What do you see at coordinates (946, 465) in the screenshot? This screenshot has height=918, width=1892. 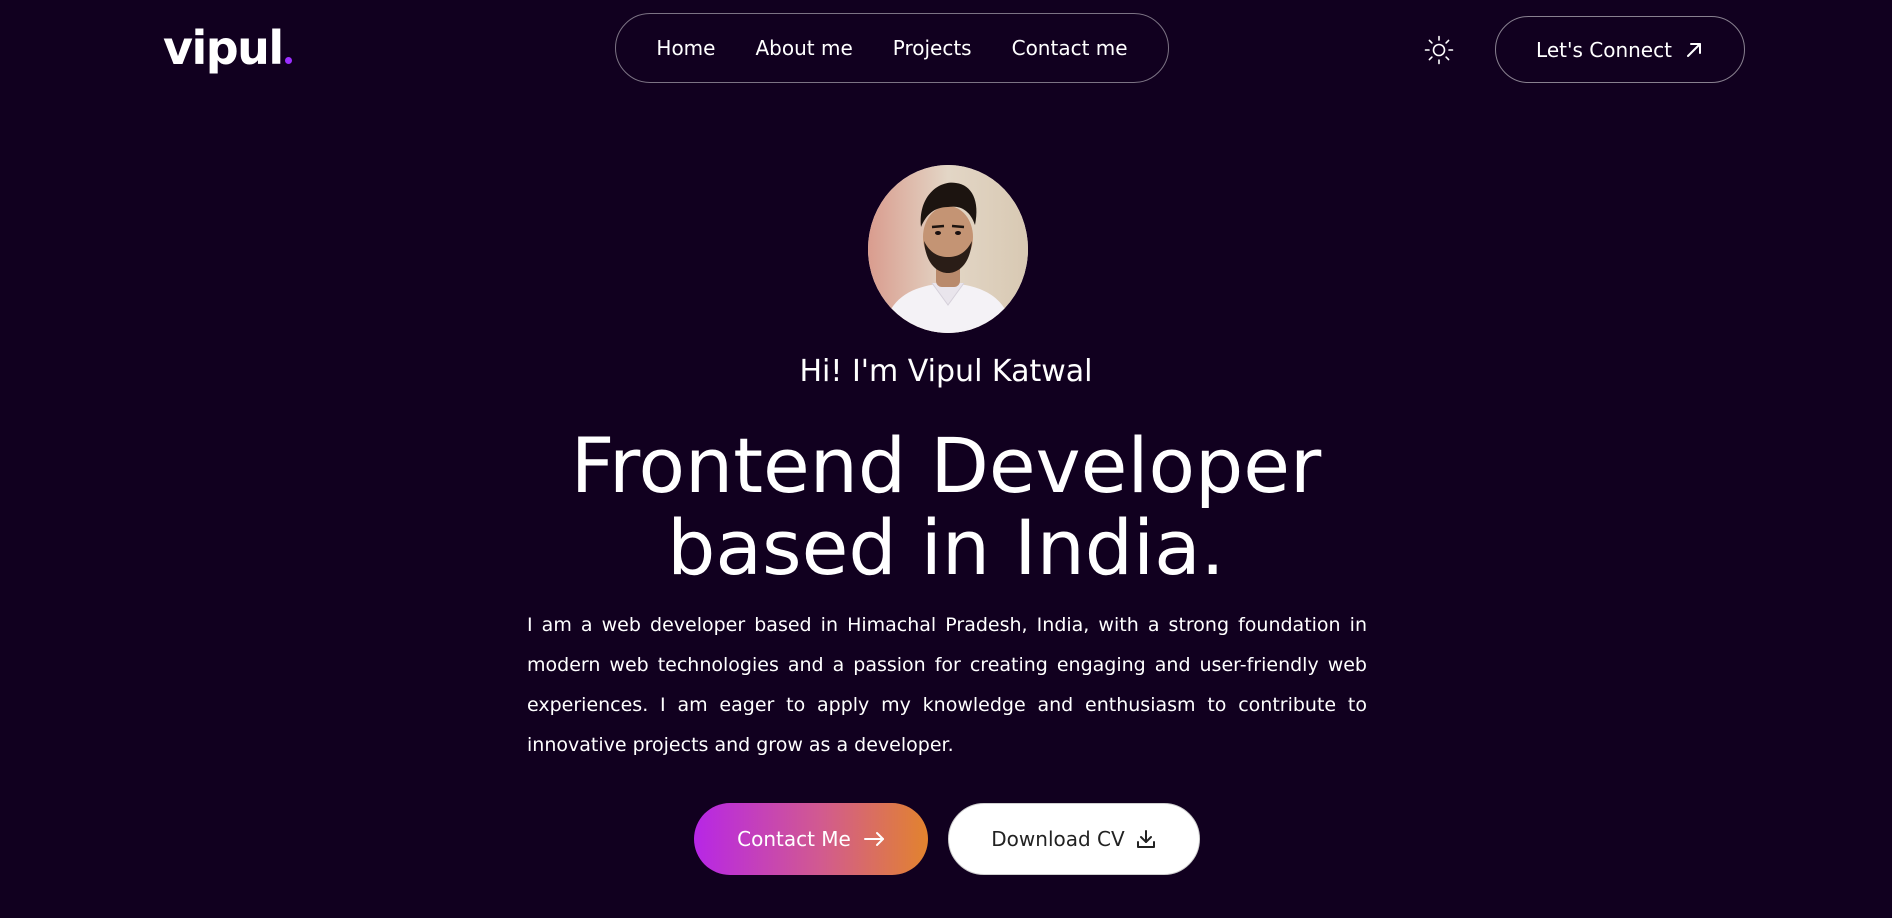 I see `headline-line-1: Frontend Developer` at bounding box center [946, 465].